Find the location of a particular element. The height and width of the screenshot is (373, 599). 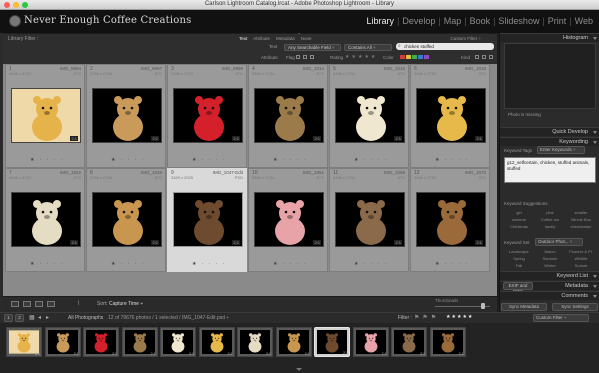

red-label-swatch is located at coordinates (402, 57).